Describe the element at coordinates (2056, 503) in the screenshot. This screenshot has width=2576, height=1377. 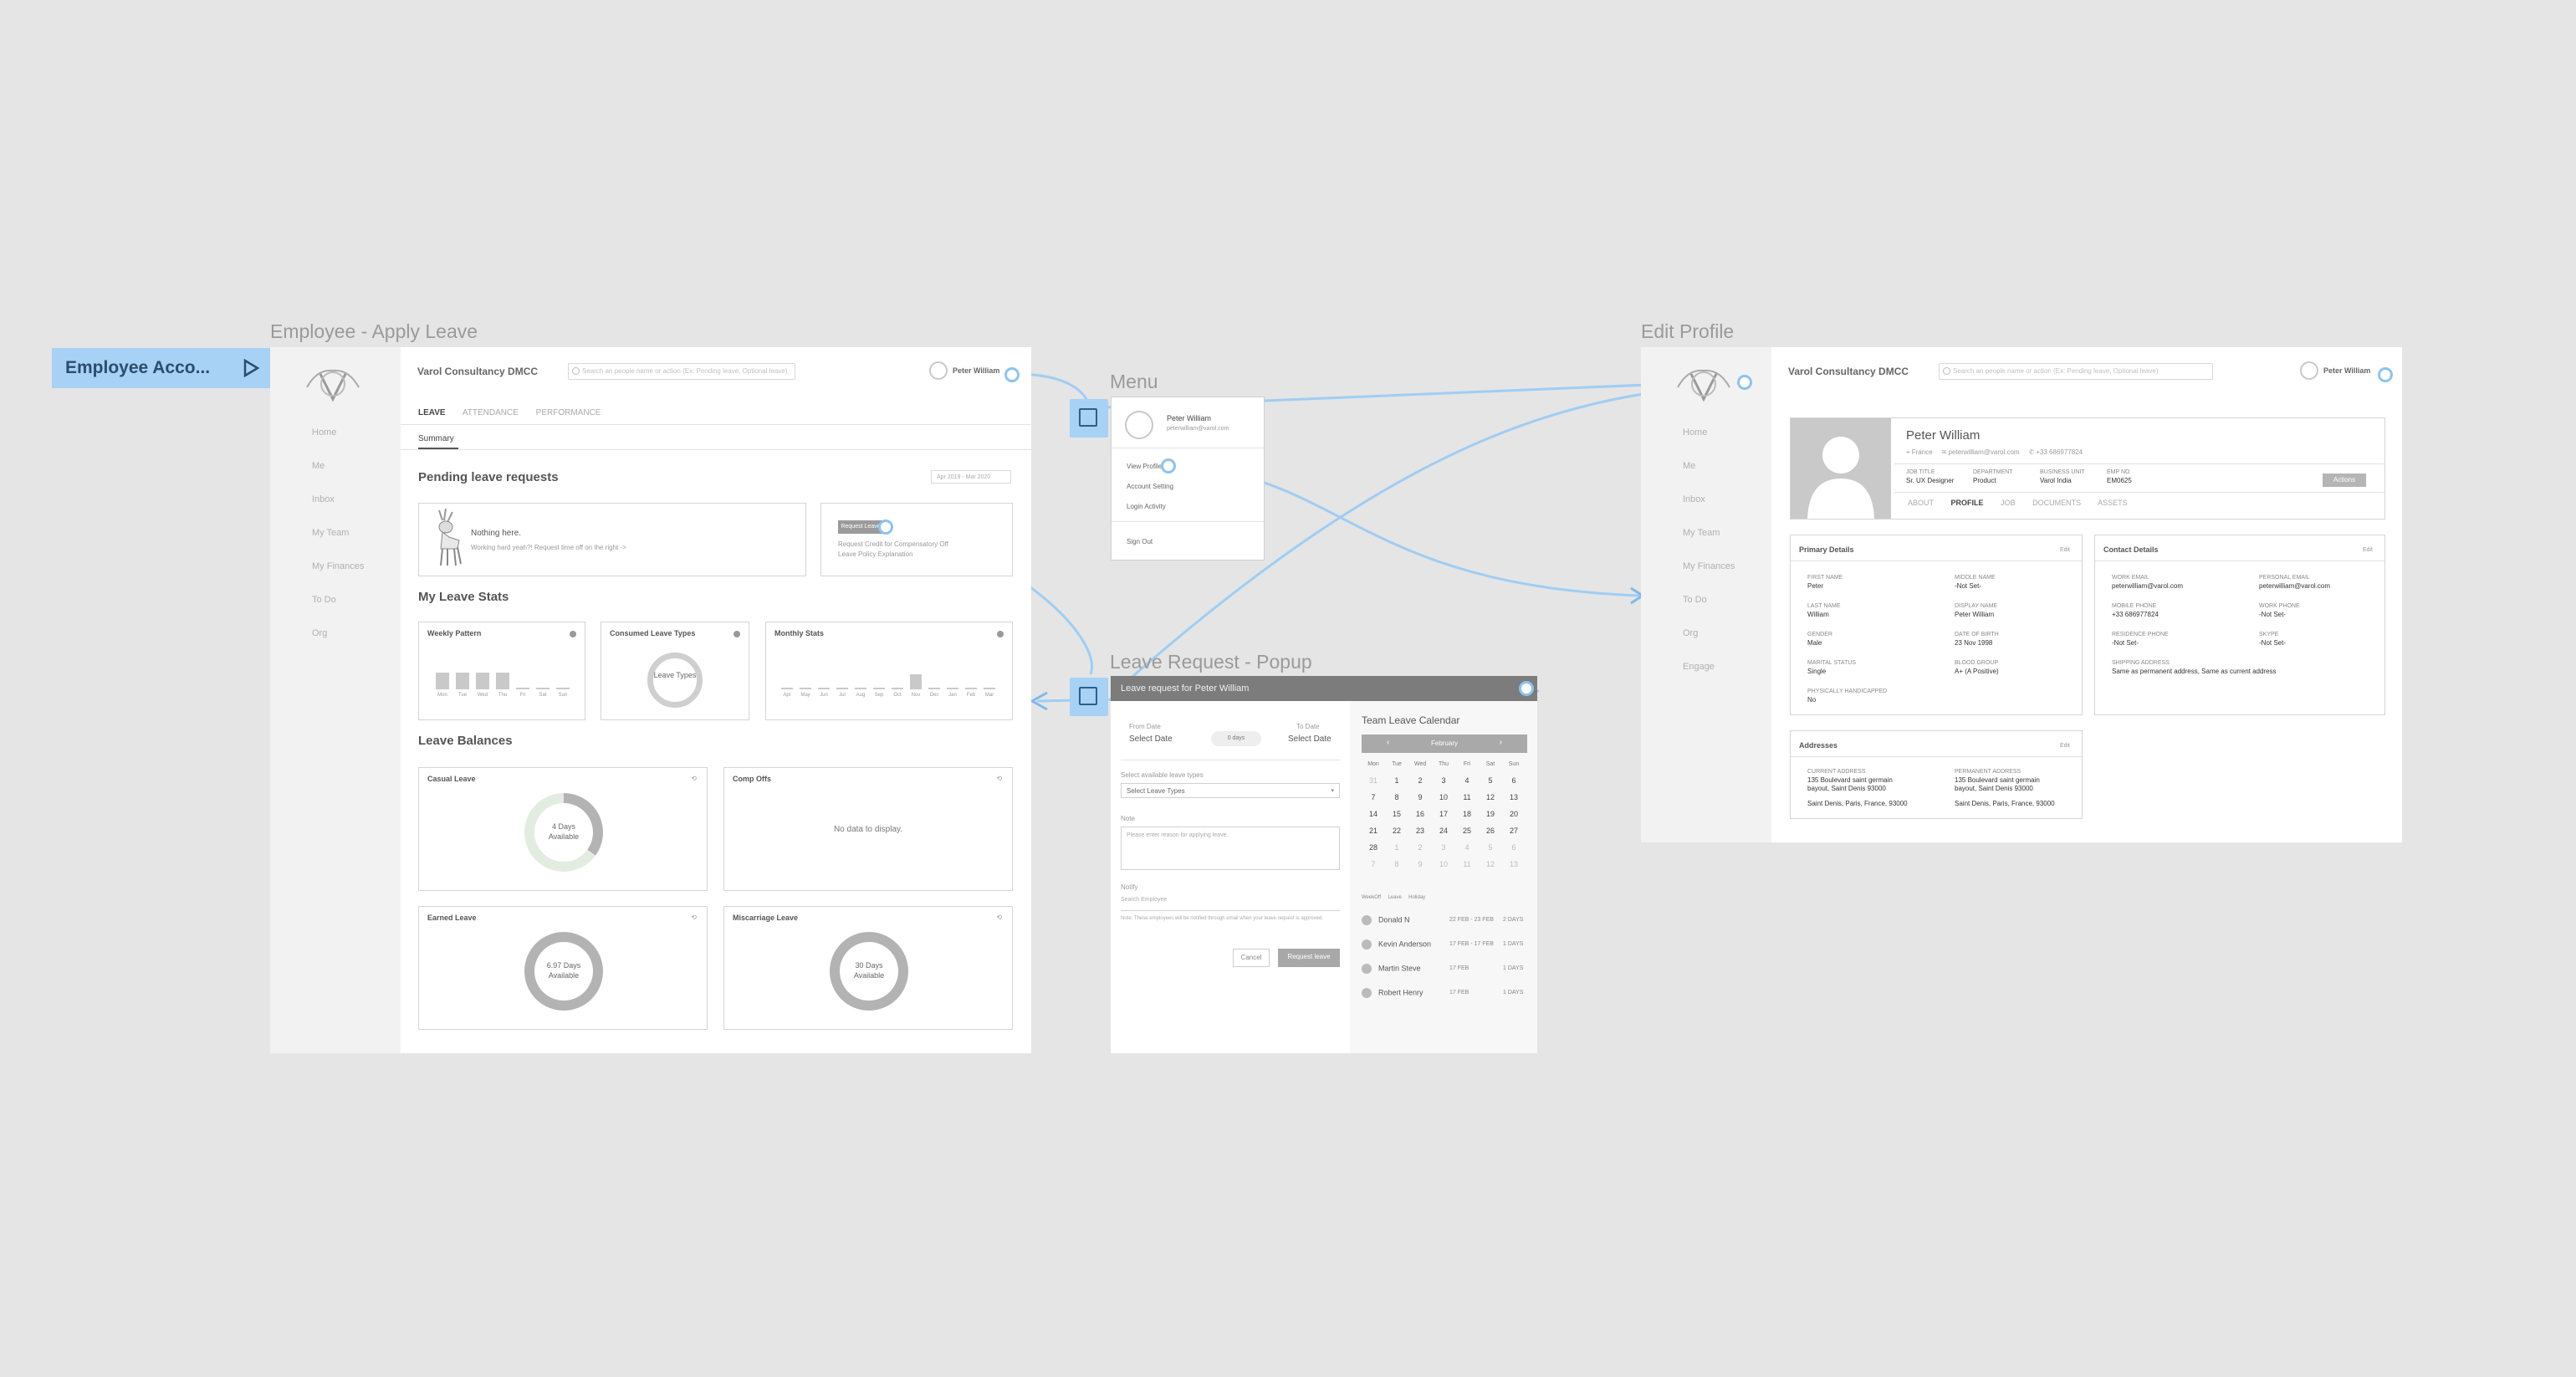
I see `tab-documents: DOCUMENTS` at that location.